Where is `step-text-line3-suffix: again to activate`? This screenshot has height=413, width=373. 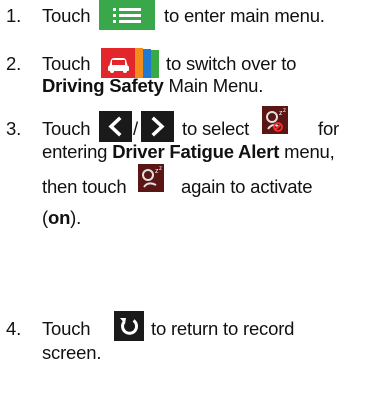 step-text-line3-suffix: again to activate is located at coordinates (247, 186).